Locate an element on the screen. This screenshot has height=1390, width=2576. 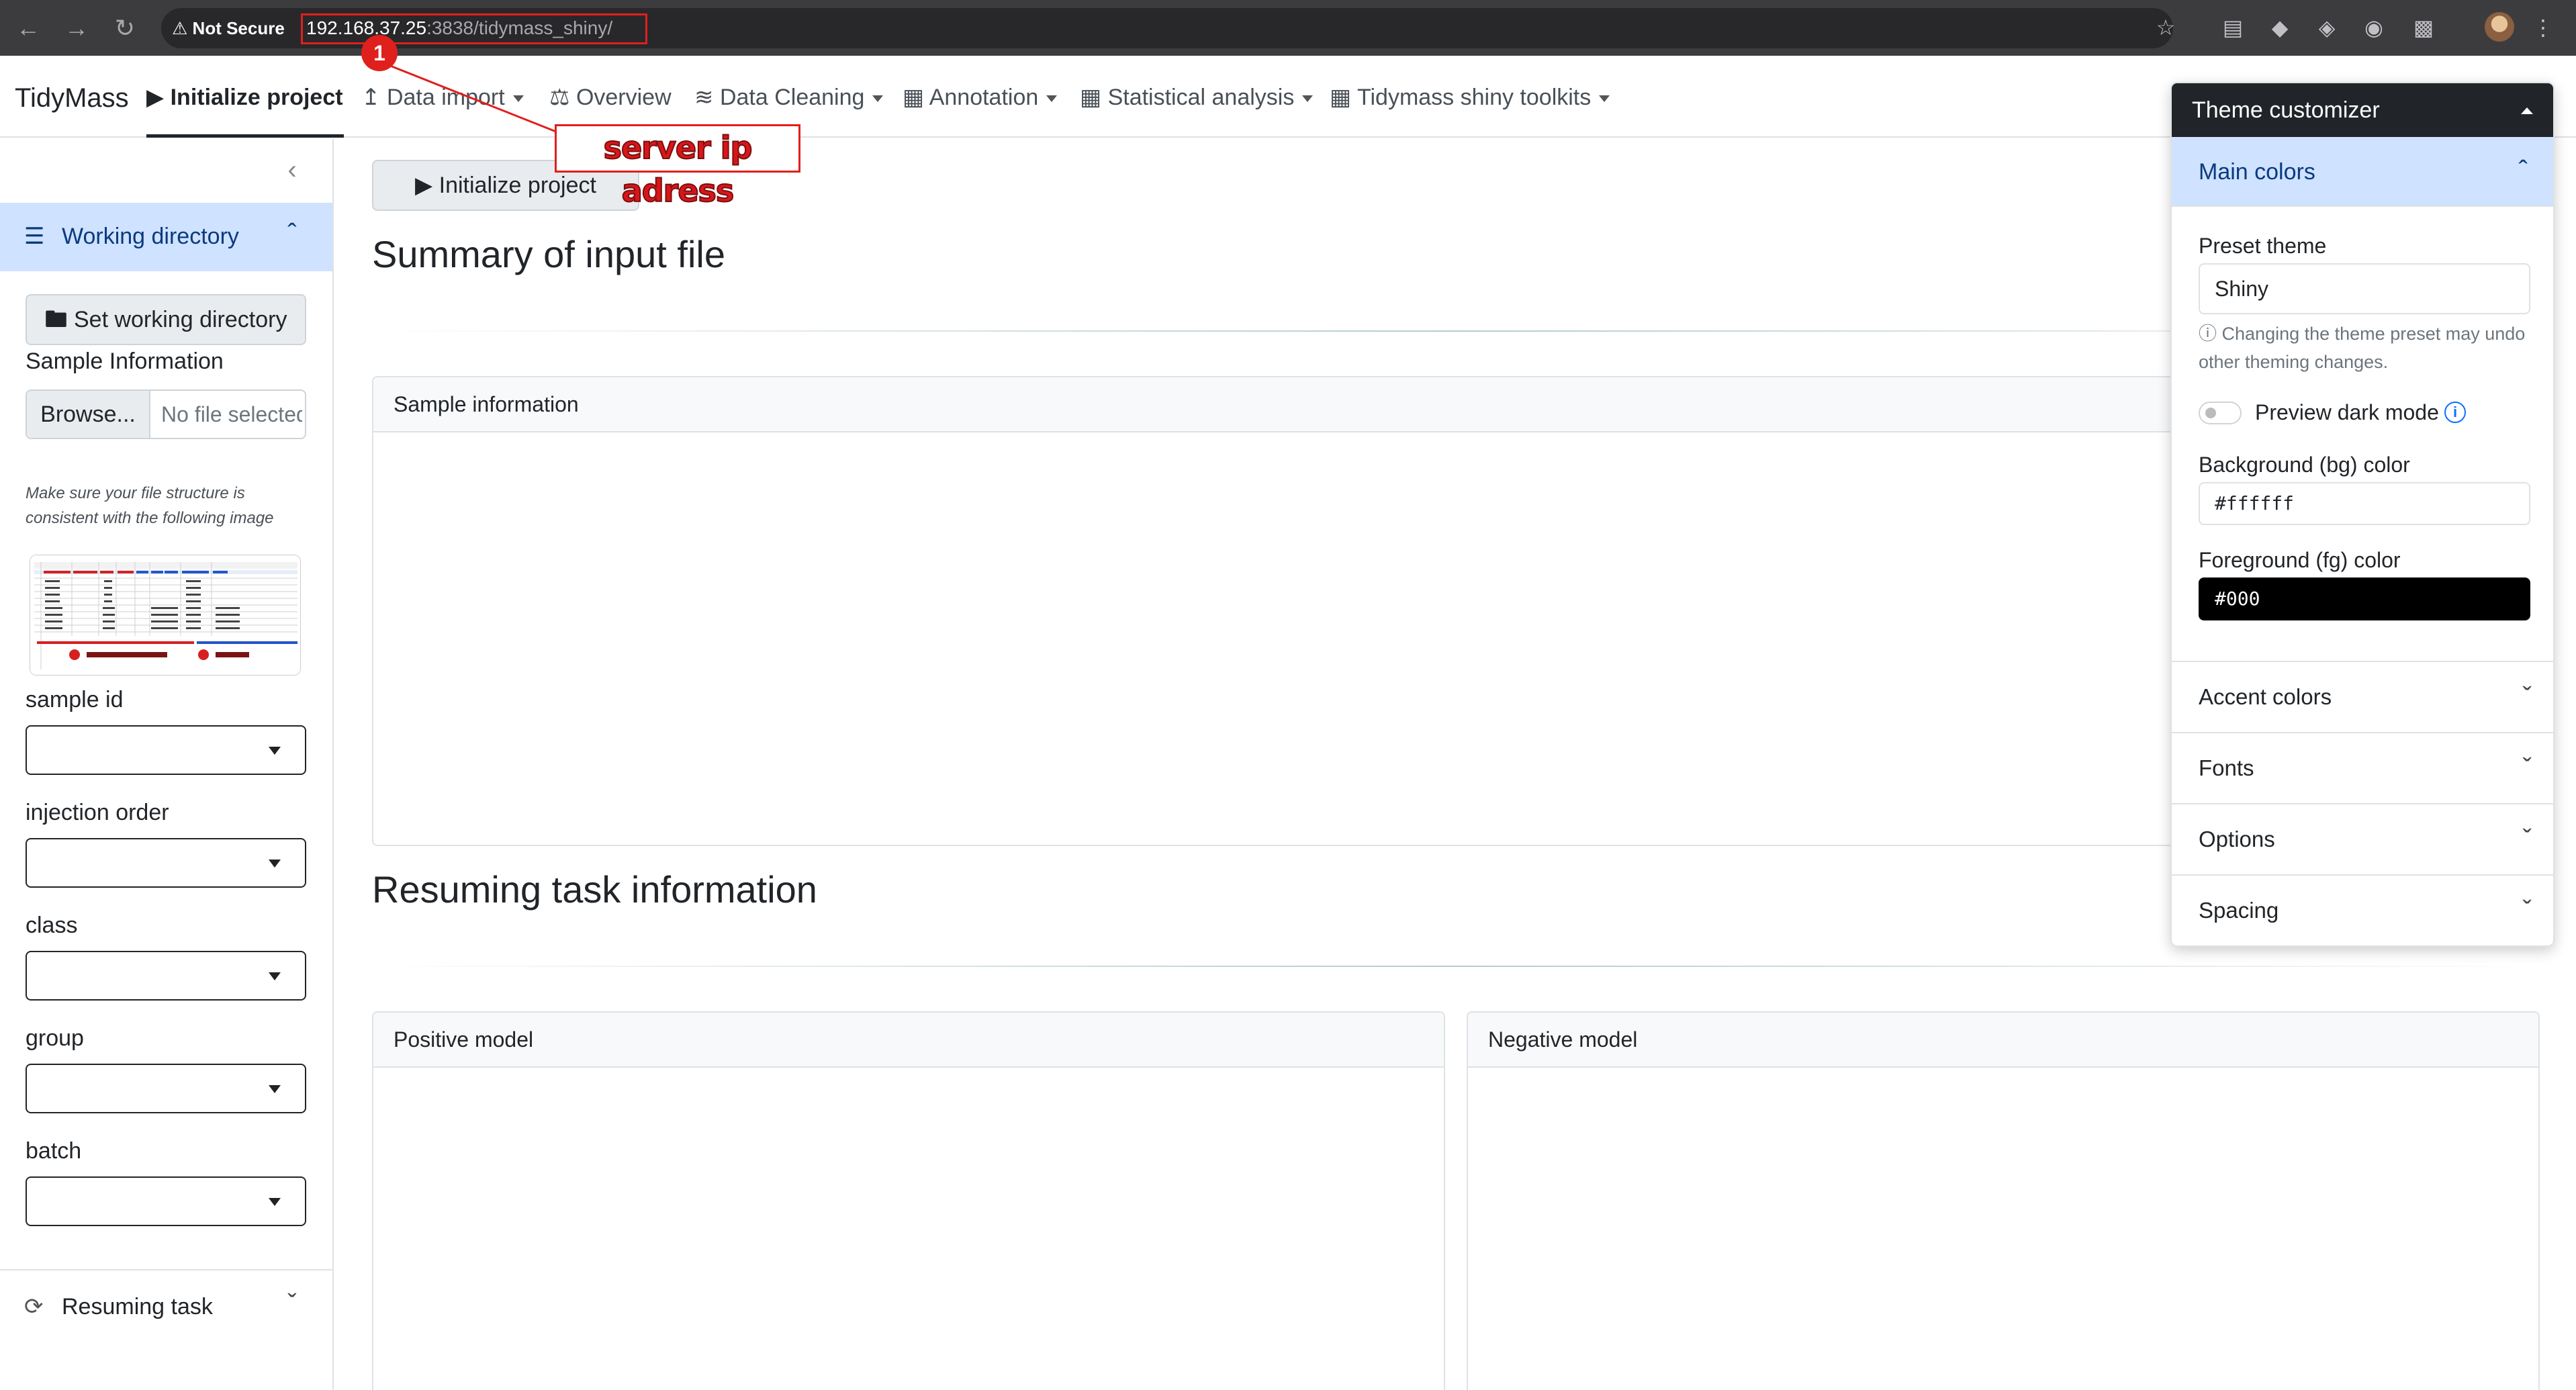
batch-label: batch is located at coordinates (54, 1151).